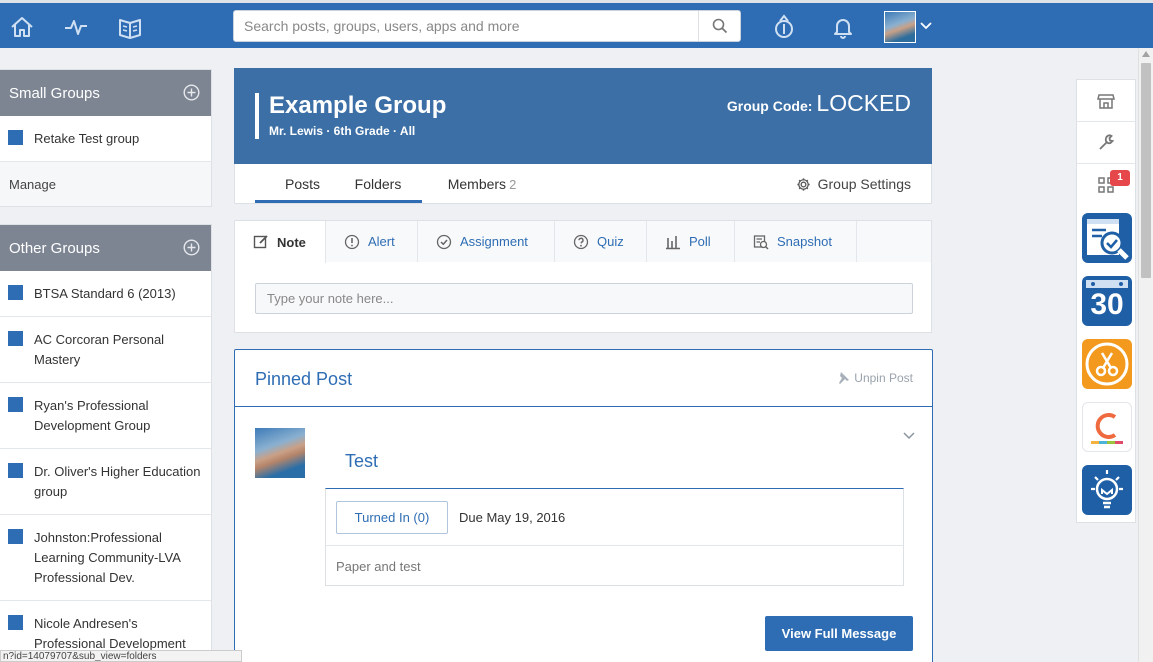  Describe the element at coordinates (105, 183) in the screenshot. I see `manage-link: Manage` at that location.